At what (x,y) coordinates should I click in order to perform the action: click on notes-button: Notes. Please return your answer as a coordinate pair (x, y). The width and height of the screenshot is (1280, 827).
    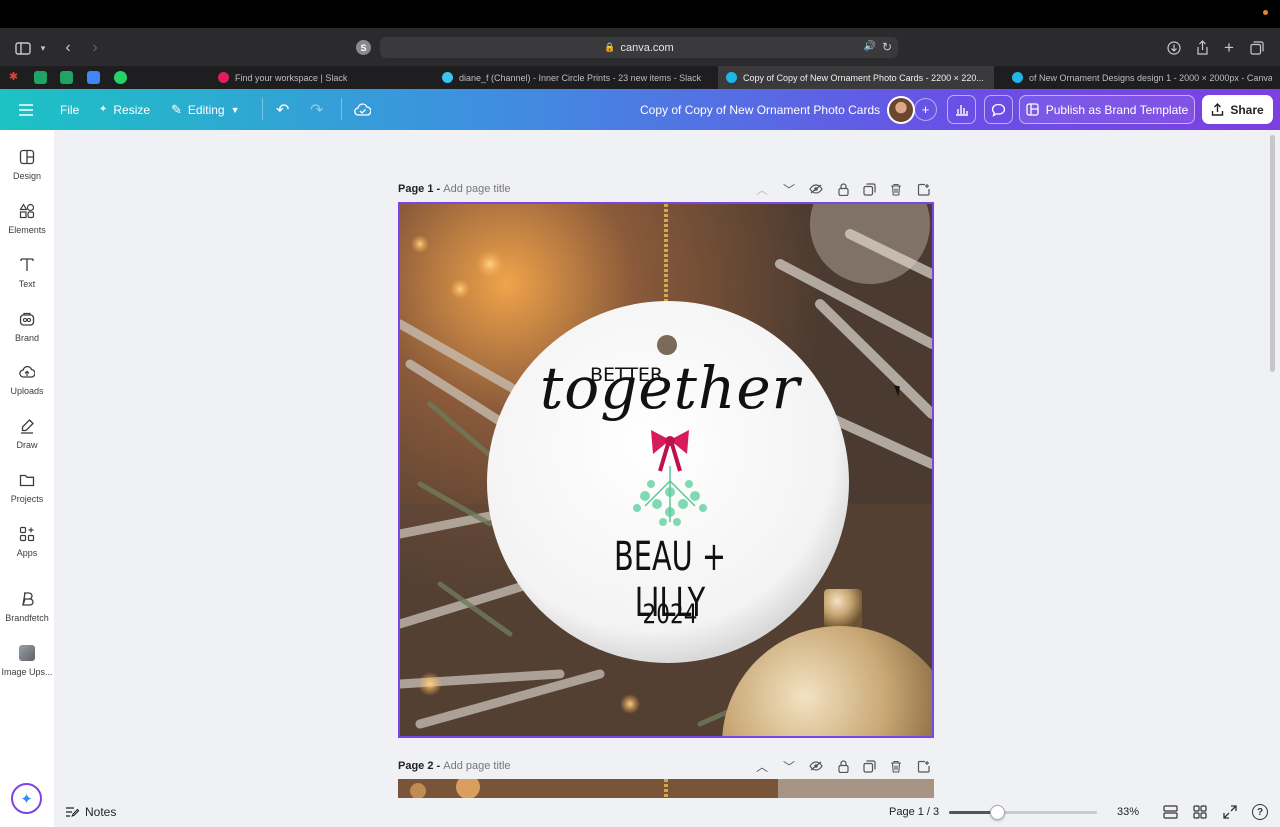
    Looking at the image, I should click on (90, 812).